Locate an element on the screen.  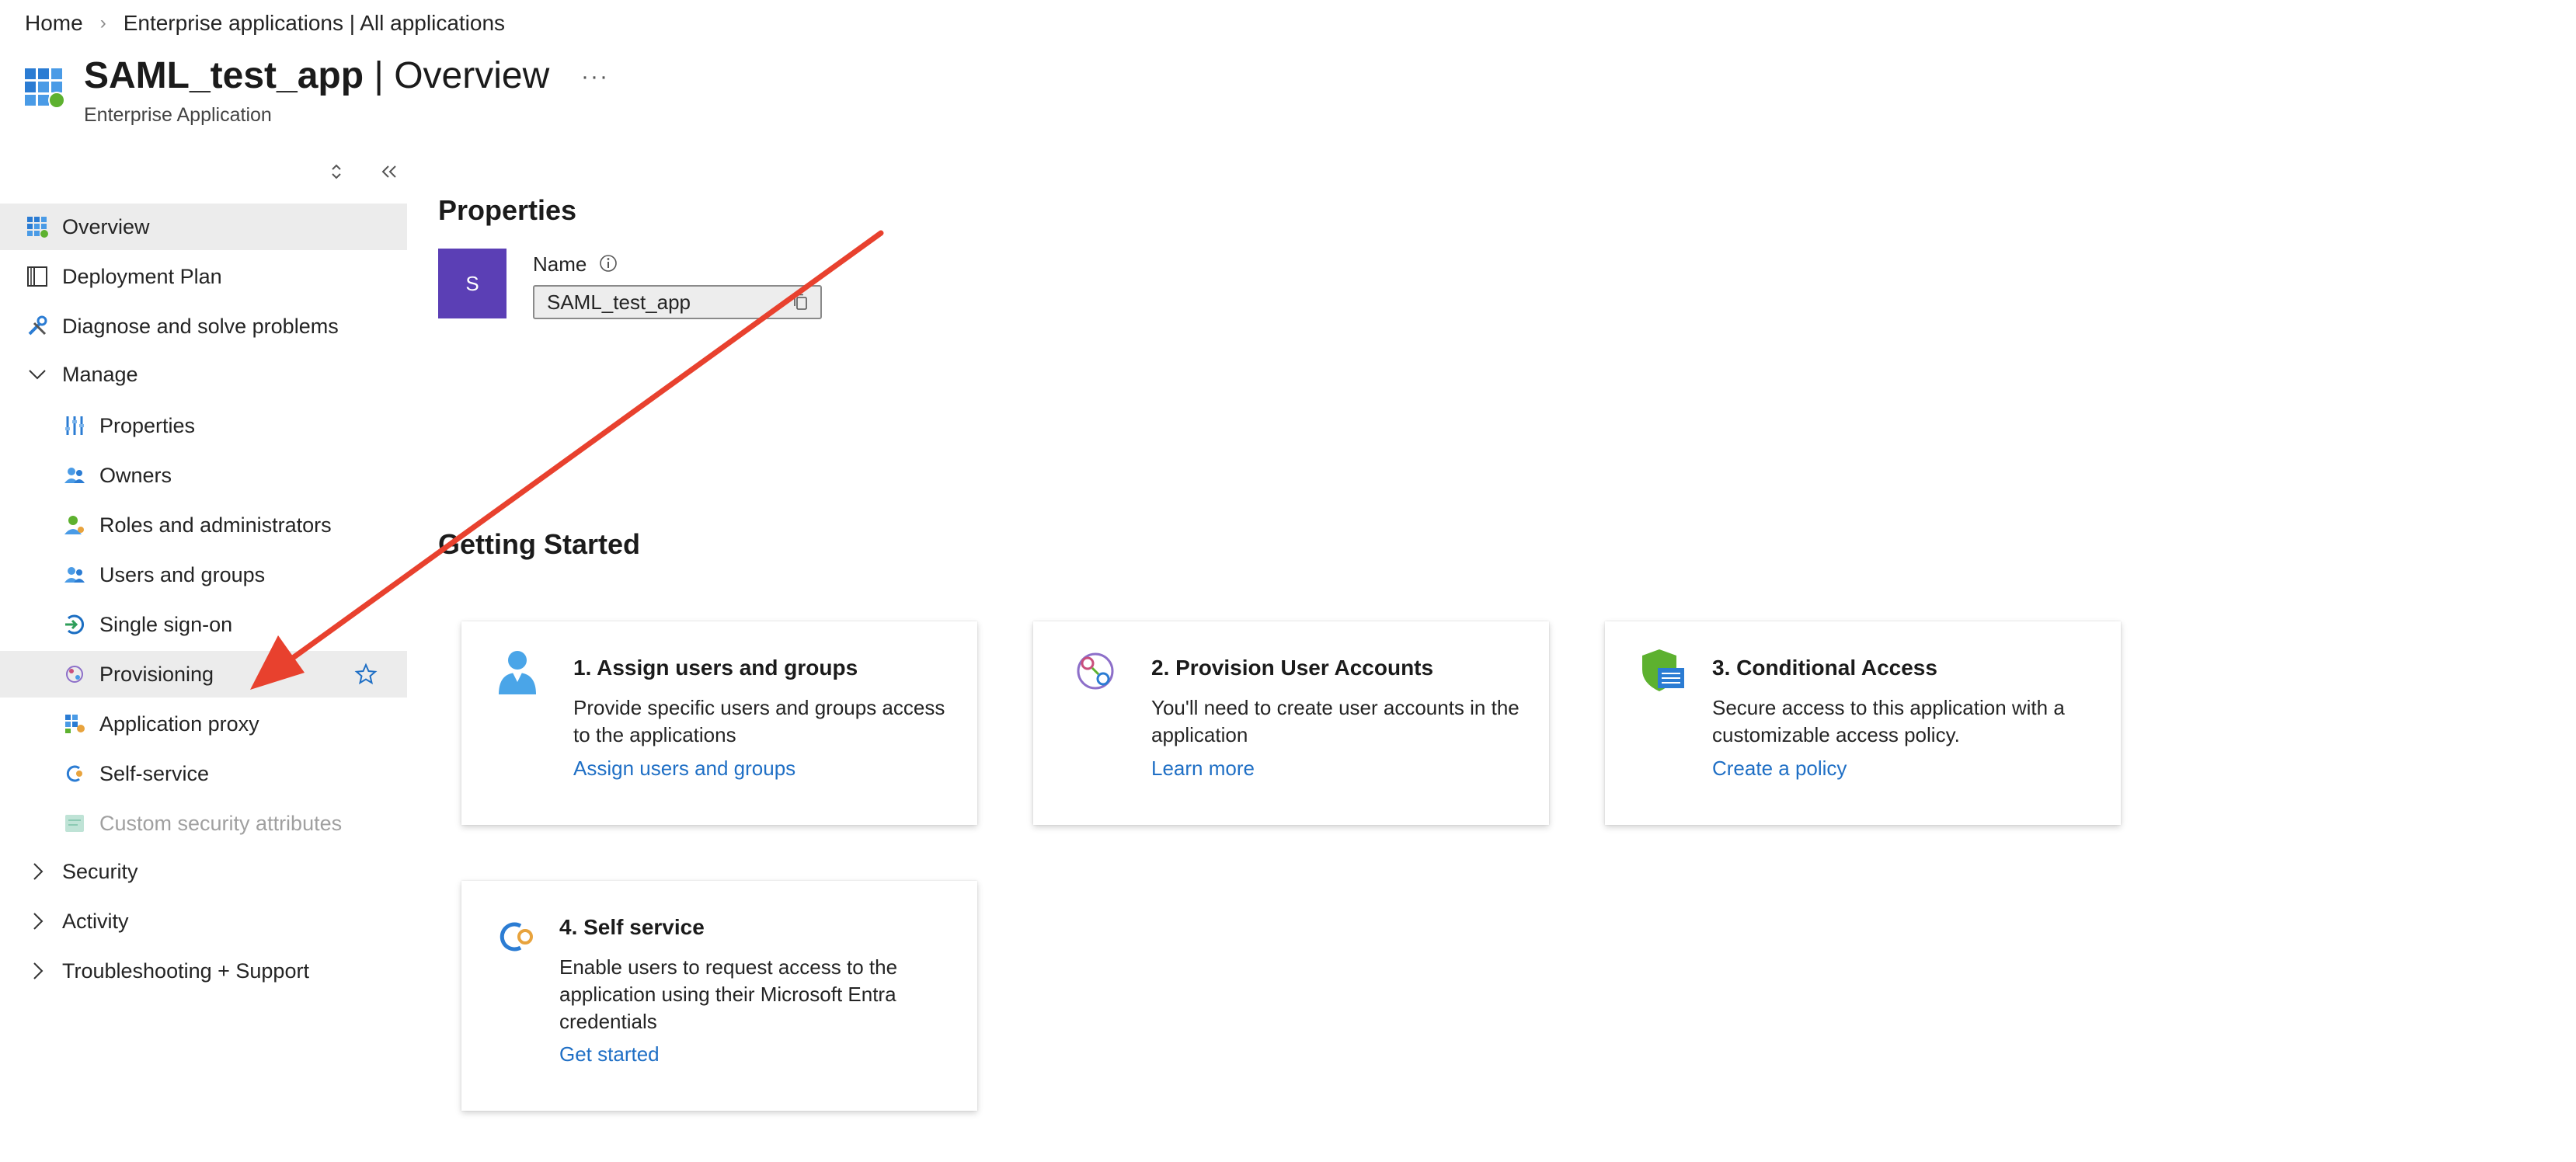
name-label: Name is located at coordinates (560, 264).